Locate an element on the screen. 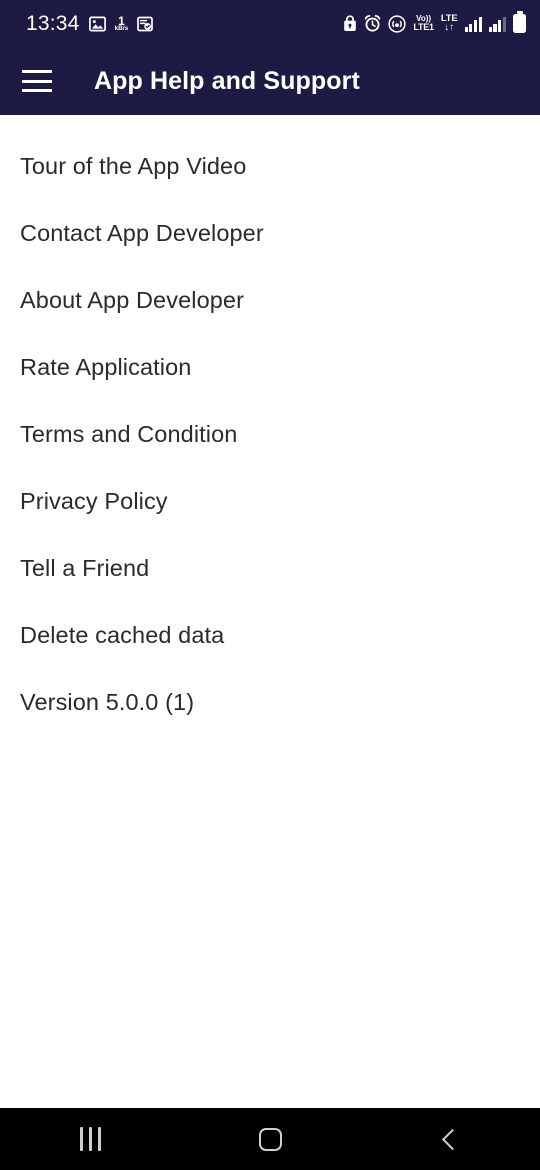 This screenshot has width=540, height=1170. list-item-label: Tour of the App Video is located at coordinates (133, 166).